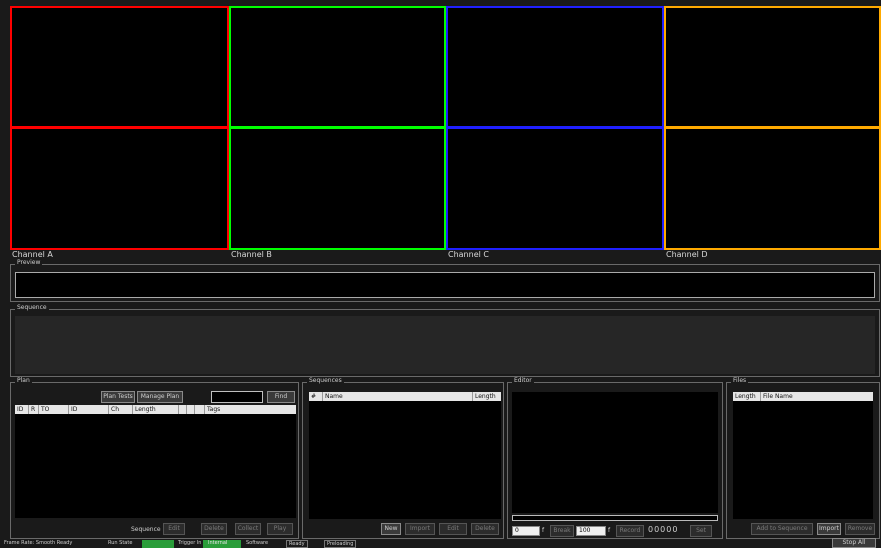 The width and height of the screenshot is (881, 548). Describe the element at coordinates (32, 254) in the screenshot. I see `channel-a-label: Channel A` at that location.